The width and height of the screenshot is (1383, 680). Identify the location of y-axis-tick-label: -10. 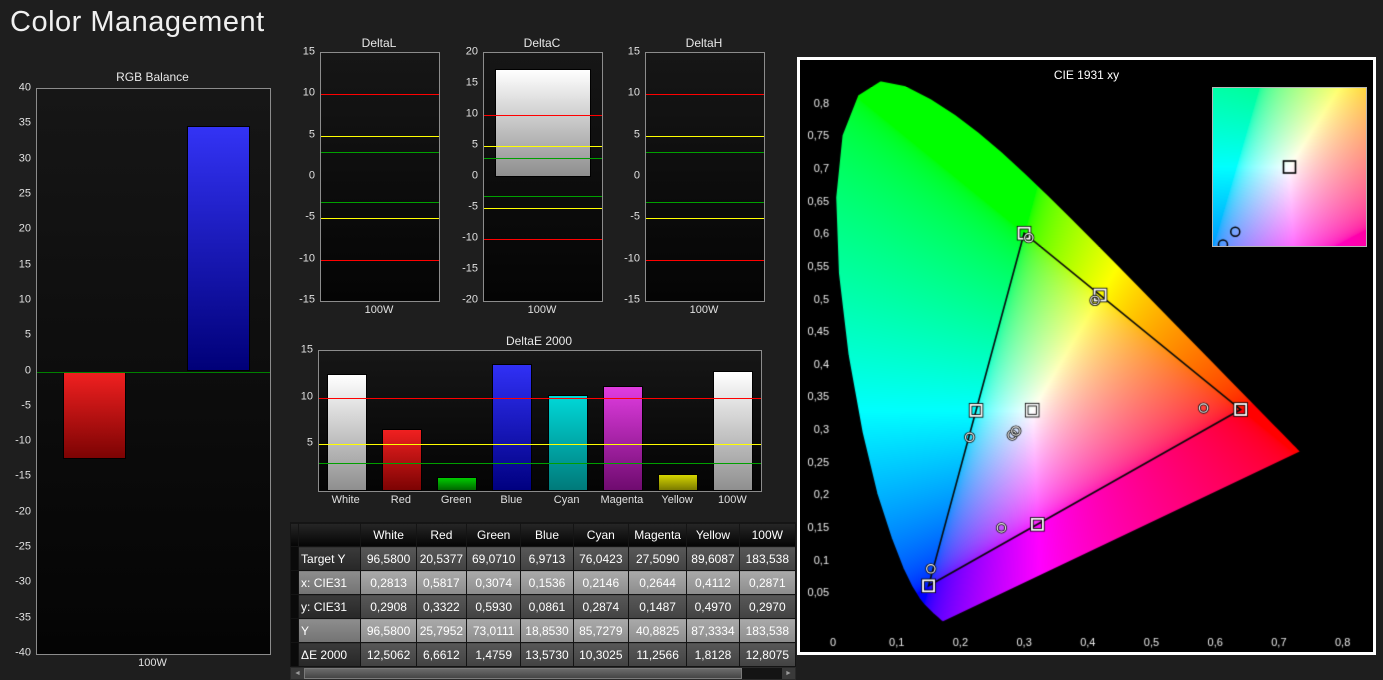
(470, 237).